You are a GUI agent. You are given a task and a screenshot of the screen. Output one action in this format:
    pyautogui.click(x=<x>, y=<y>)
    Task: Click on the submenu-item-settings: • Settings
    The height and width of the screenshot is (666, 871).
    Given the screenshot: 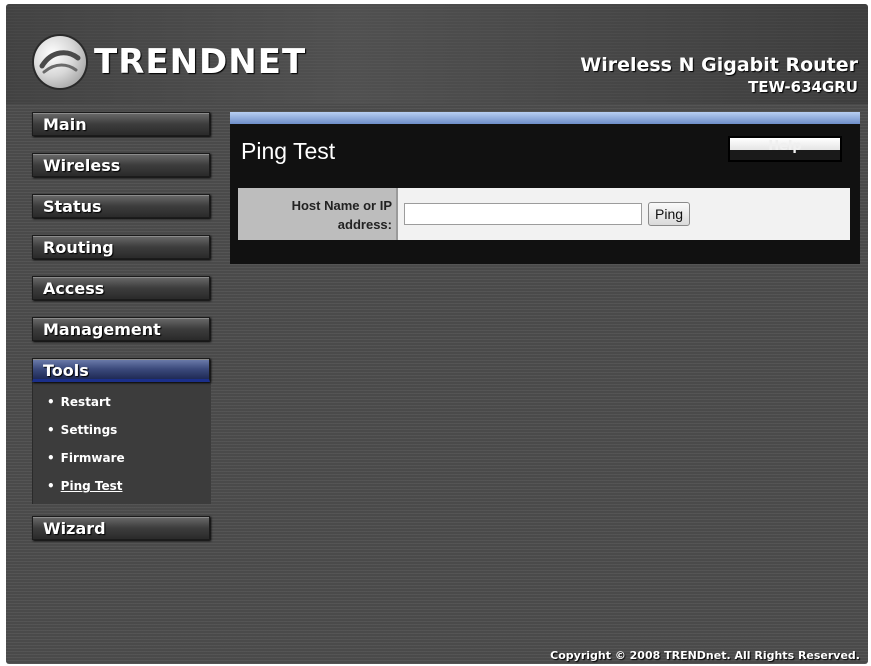 What is the action you would take?
    pyautogui.click(x=122, y=430)
    